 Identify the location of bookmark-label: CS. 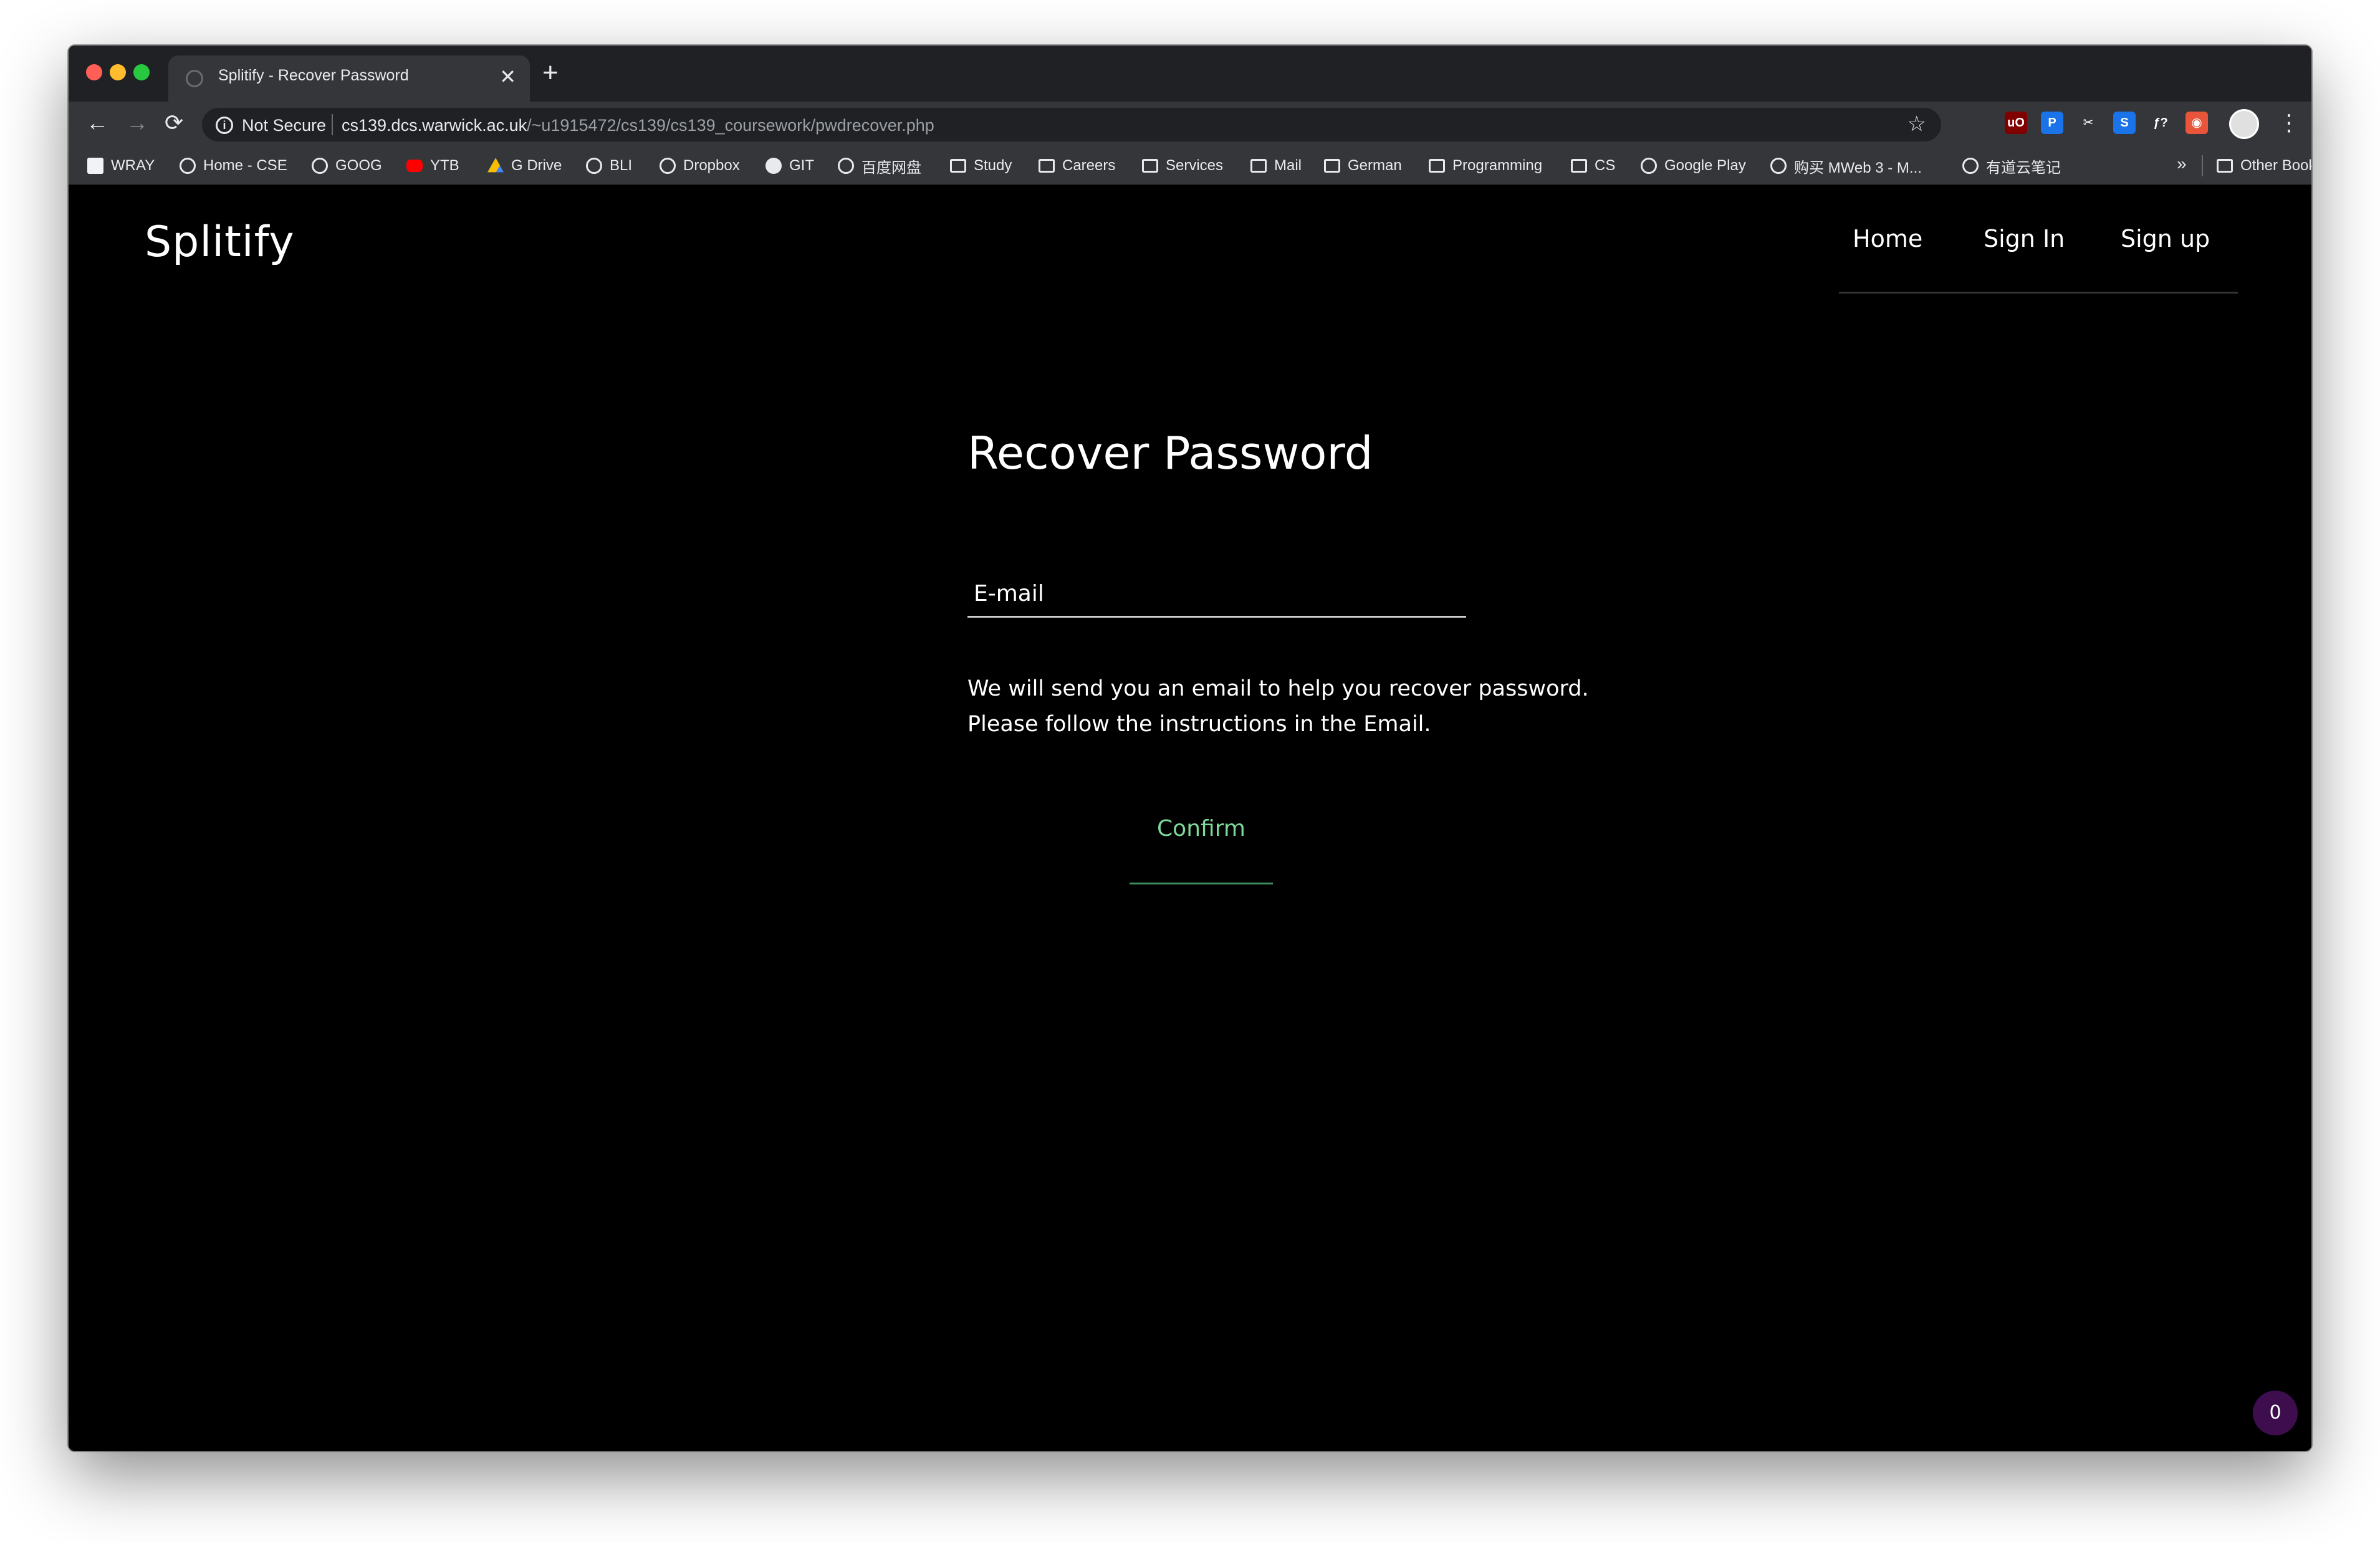
(1605, 165).